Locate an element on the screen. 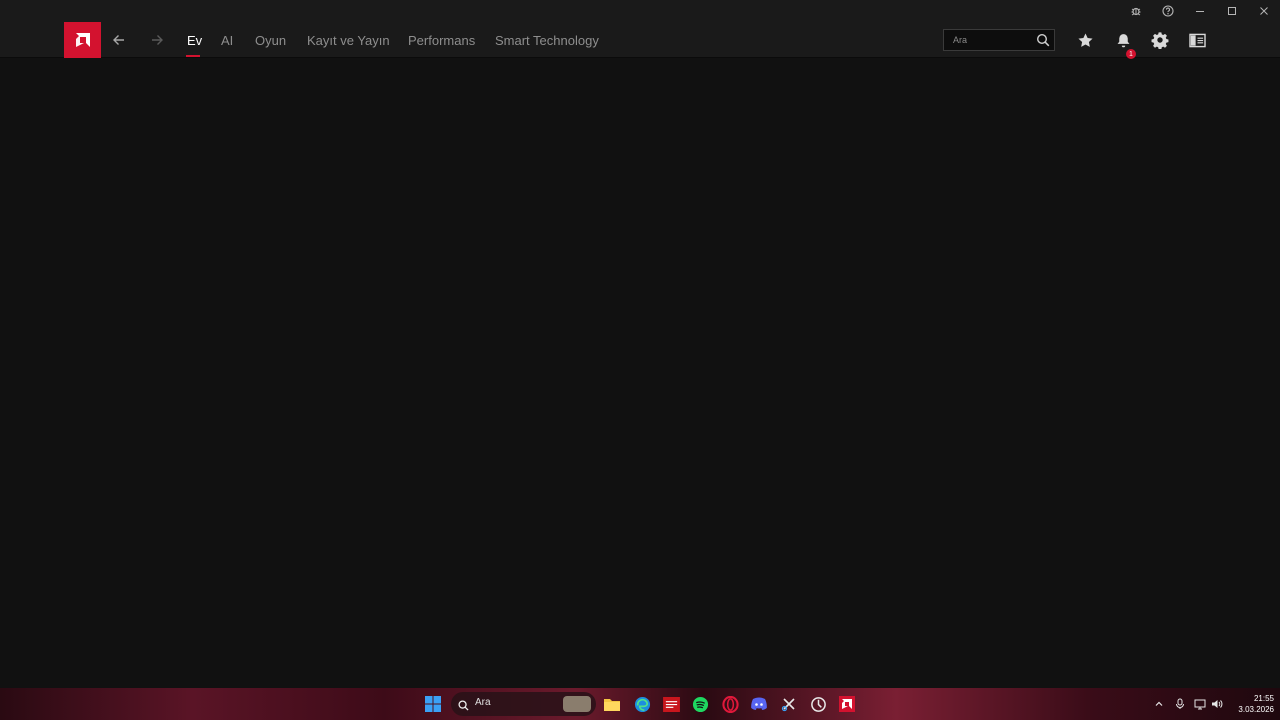  notifications-bell-icon is located at coordinates (1123, 40).